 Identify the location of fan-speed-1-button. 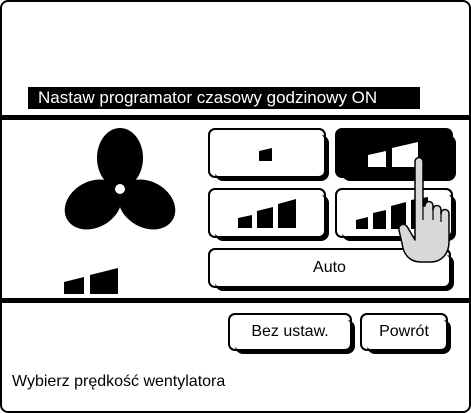
(268, 154).